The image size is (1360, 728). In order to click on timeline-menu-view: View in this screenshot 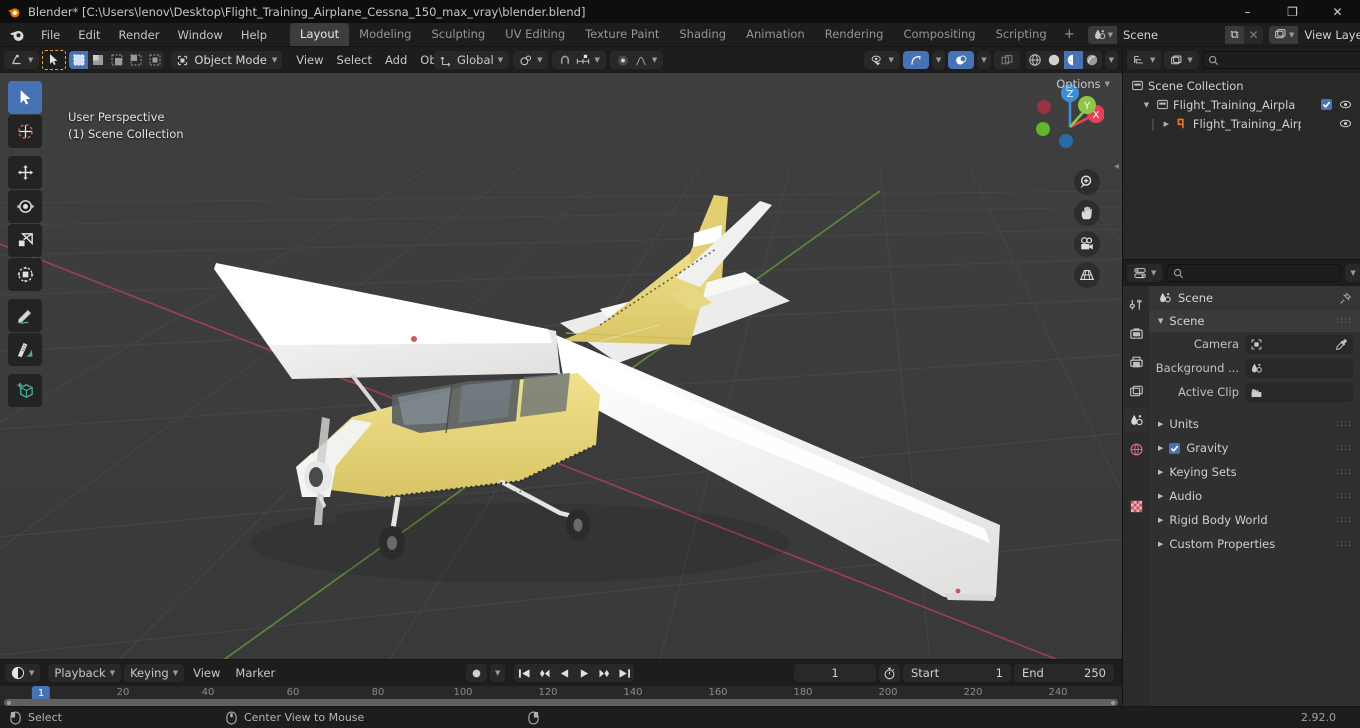, I will do `click(206, 673)`.